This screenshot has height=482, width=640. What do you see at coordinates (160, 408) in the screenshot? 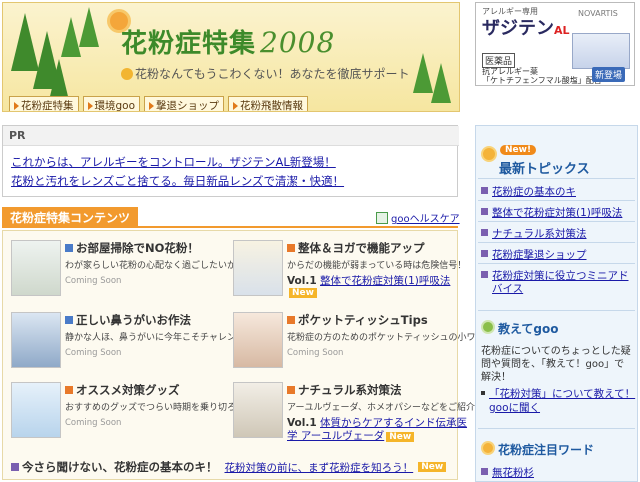
I see `content-desc: おすすめのグッズでつらい時期を乗り切ろう！` at bounding box center [160, 408].